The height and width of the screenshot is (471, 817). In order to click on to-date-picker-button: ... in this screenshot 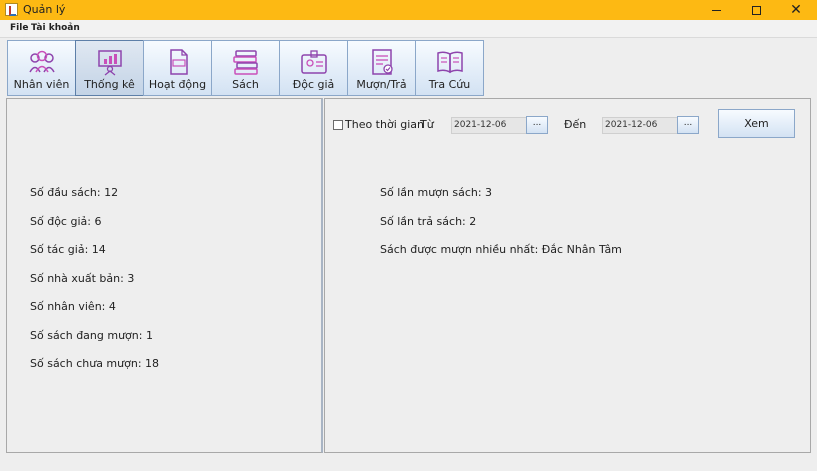, I will do `click(688, 125)`.